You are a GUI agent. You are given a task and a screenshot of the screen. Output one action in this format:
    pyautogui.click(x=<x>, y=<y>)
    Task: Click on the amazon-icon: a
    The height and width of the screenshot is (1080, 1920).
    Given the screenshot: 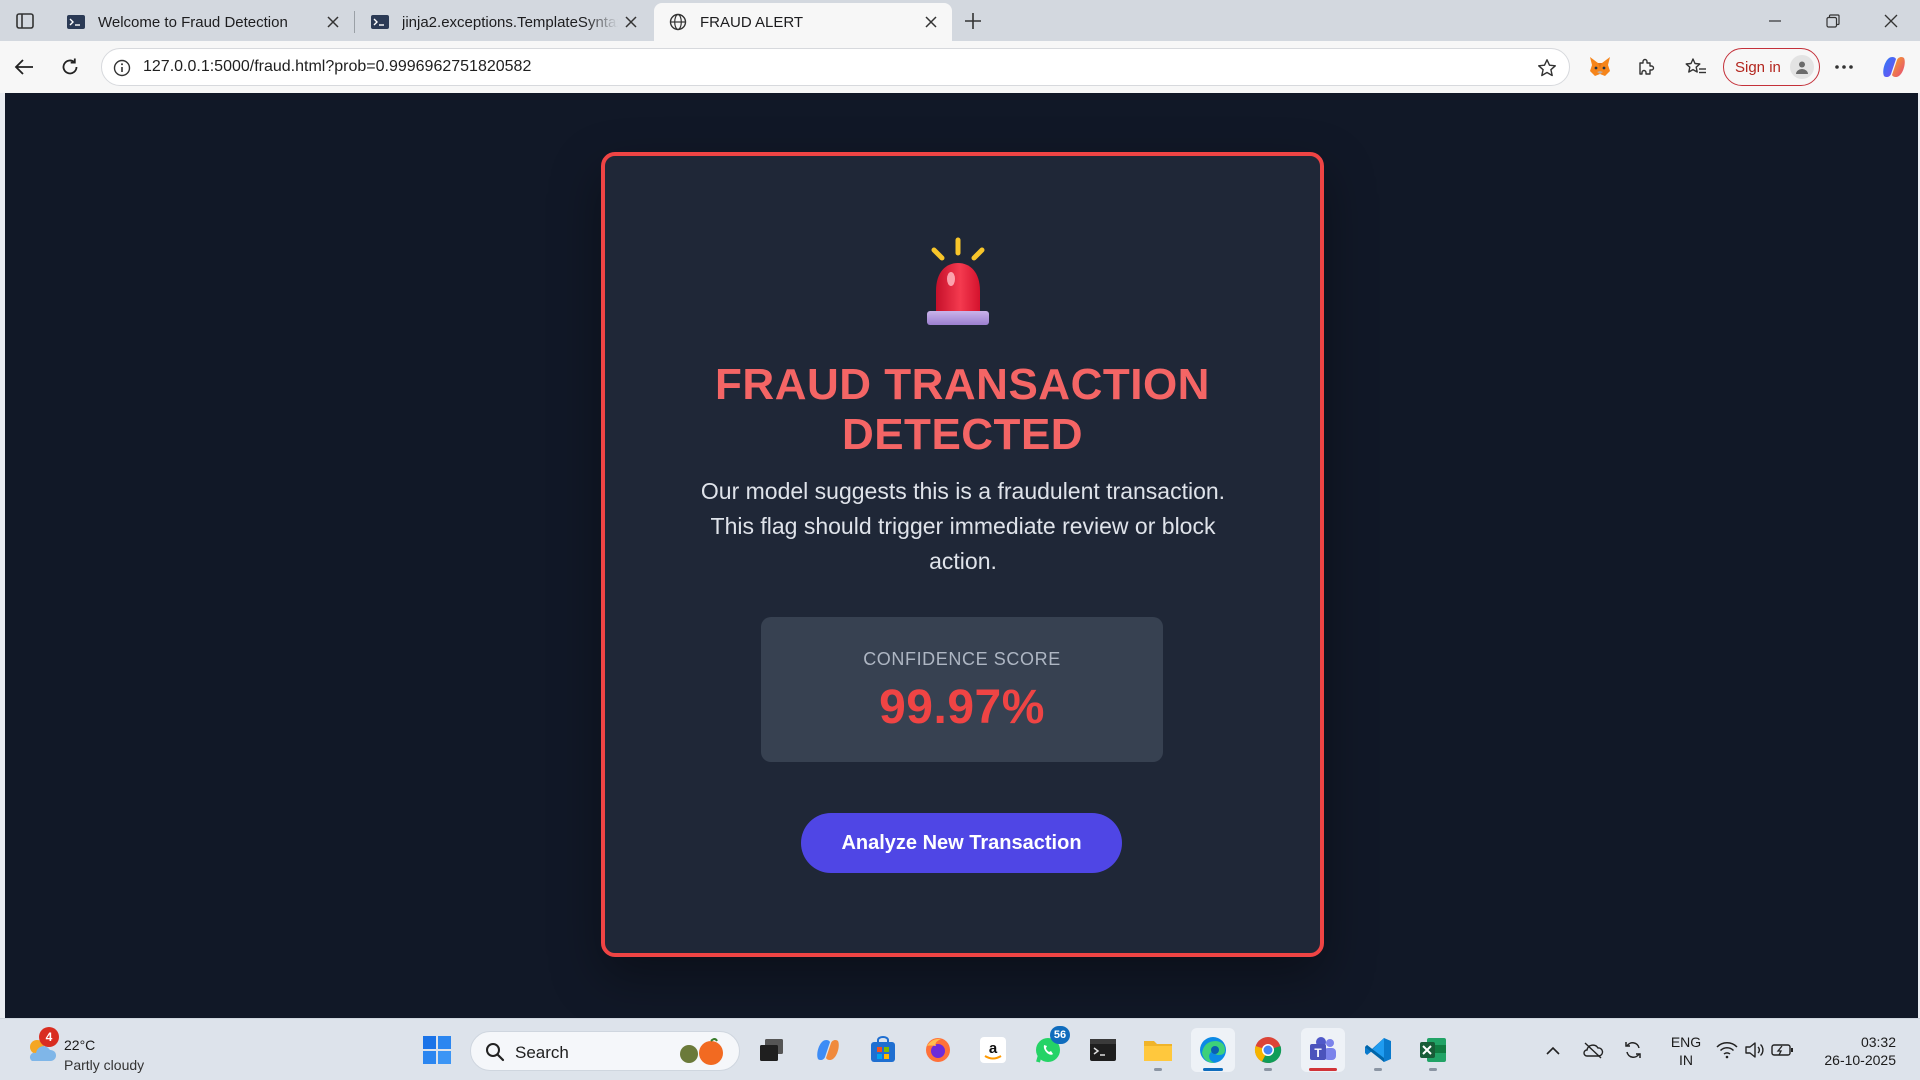 What is the action you would take?
    pyautogui.click(x=993, y=1050)
    